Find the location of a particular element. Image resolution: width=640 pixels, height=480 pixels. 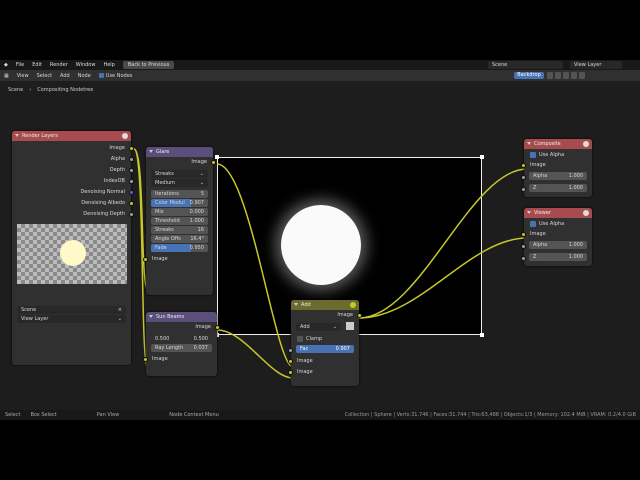

field-value: 0.000 is located at coordinates (196, 212).